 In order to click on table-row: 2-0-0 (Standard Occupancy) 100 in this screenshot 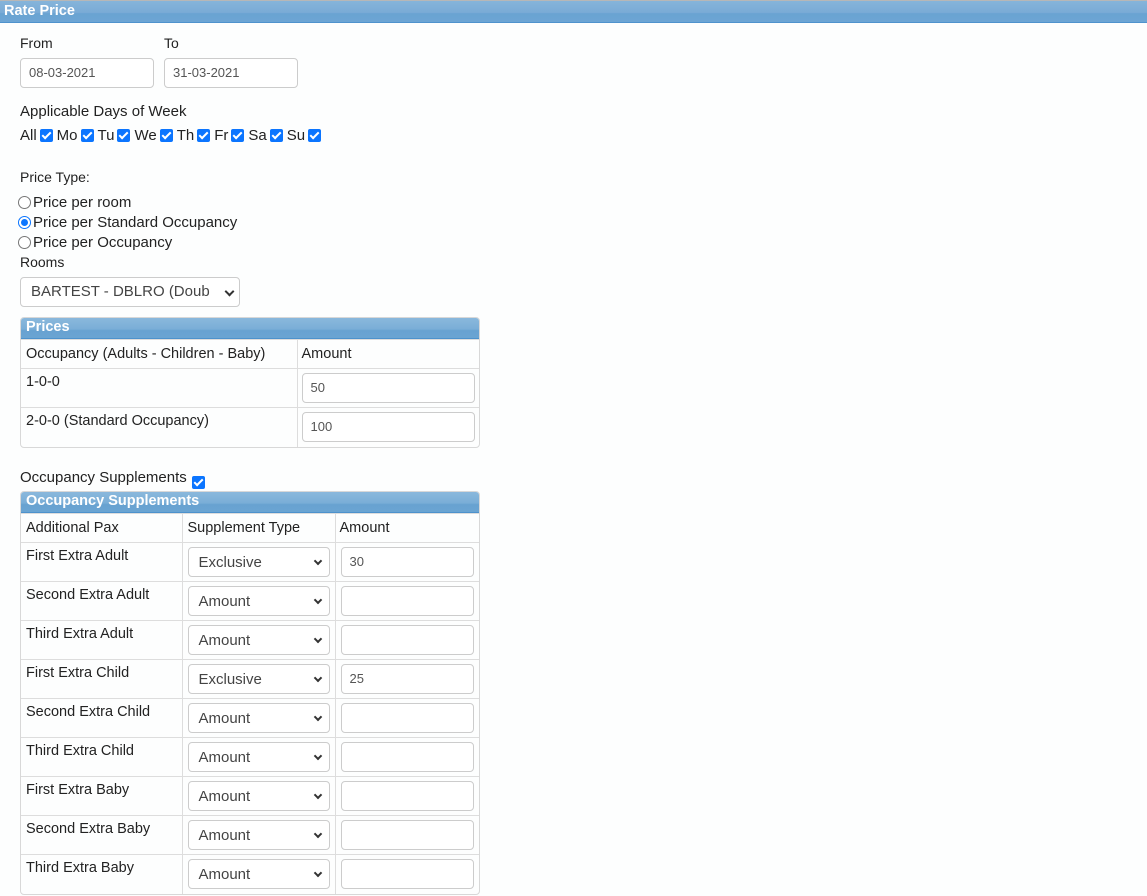, I will do `click(250, 427)`.